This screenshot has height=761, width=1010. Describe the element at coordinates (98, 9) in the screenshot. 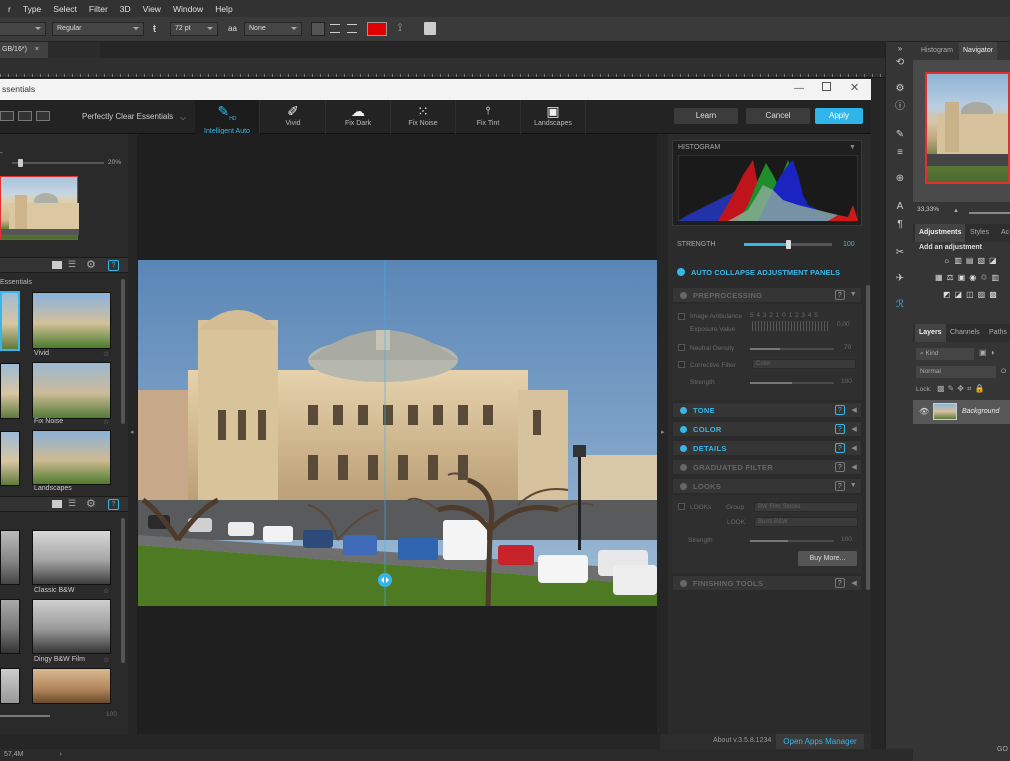

I see `menu-filter: Filter` at that location.